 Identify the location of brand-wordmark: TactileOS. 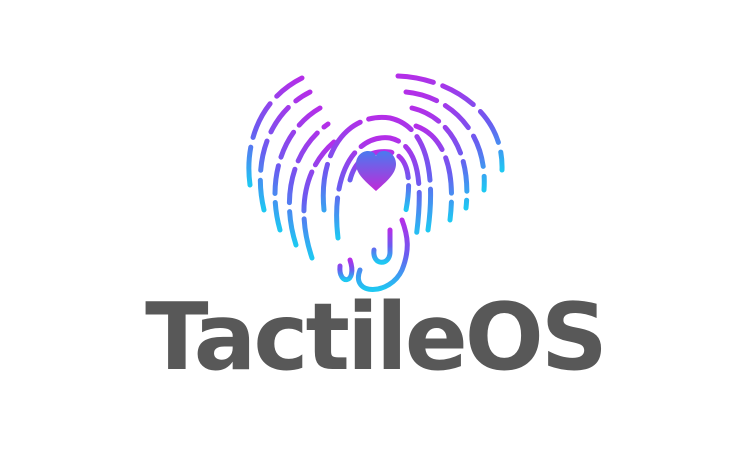
(376, 337).